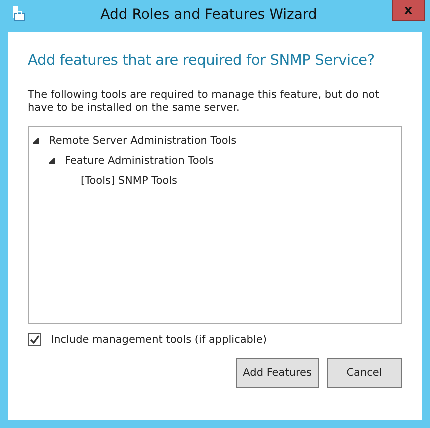  Describe the element at coordinates (209, 15) in the screenshot. I see `window-title: Add Roles and Features Wizard` at that location.